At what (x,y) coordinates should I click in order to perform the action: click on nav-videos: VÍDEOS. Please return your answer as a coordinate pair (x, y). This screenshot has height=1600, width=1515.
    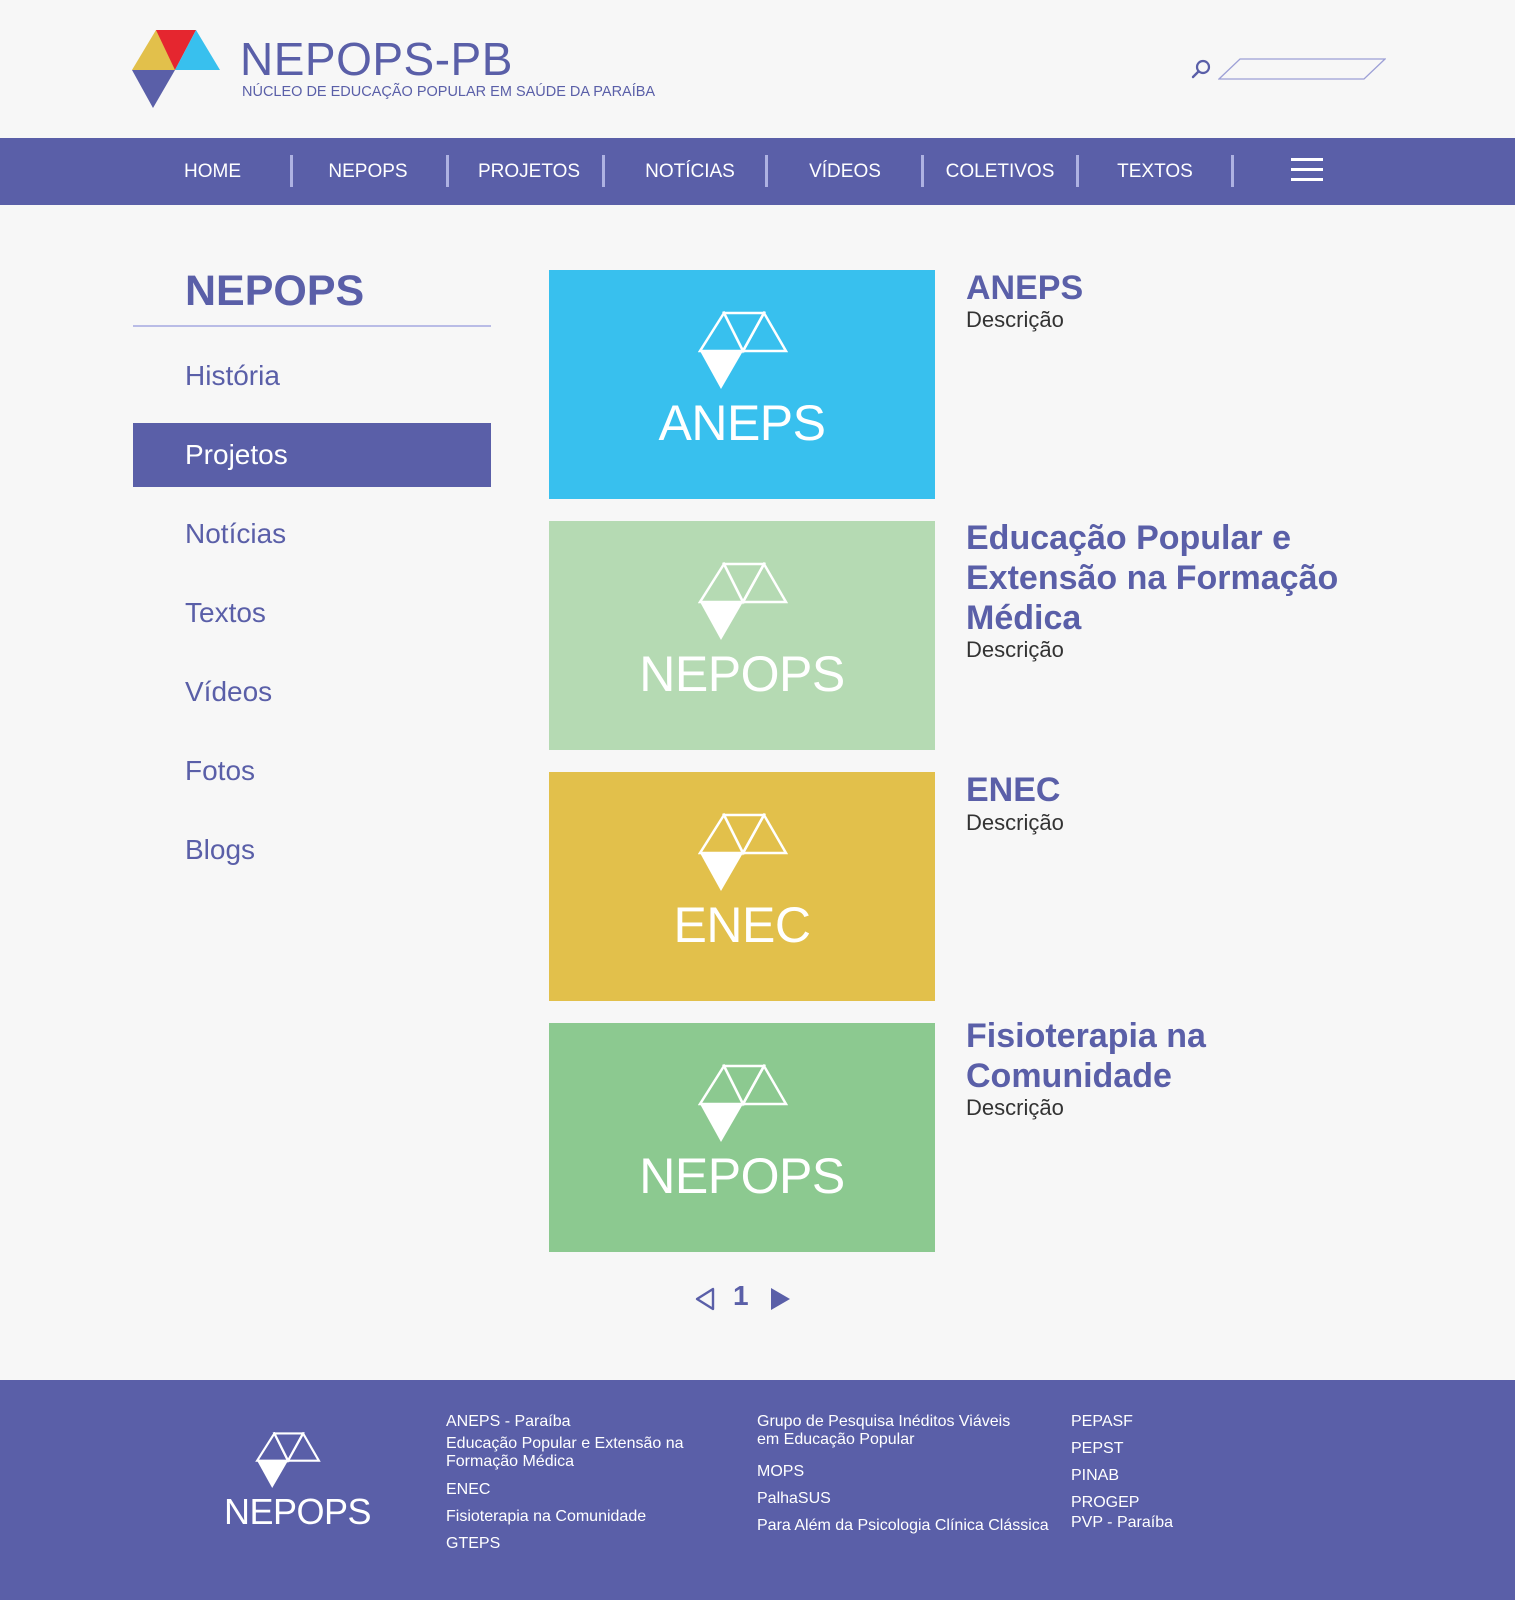
    Looking at the image, I should click on (845, 171).